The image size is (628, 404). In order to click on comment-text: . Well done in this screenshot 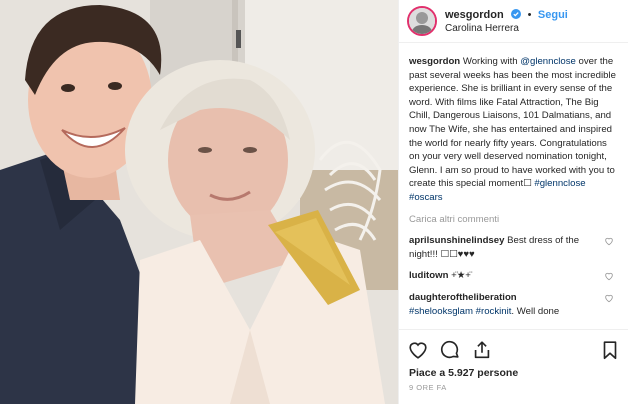, I will do `click(535, 311)`.